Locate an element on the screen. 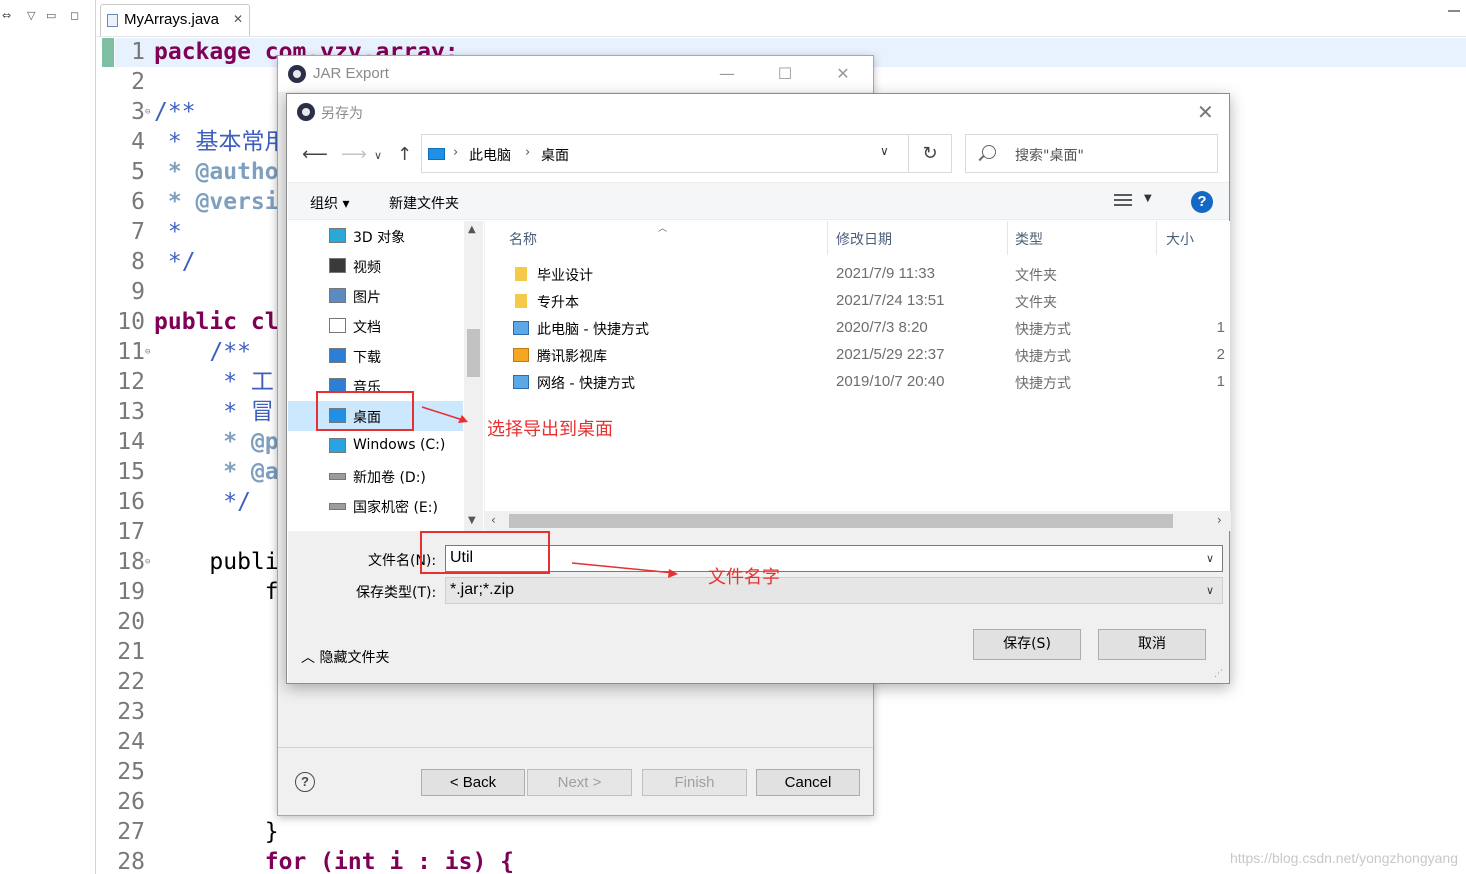  new-folder-button: 新建文件夹 is located at coordinates (424, 203).